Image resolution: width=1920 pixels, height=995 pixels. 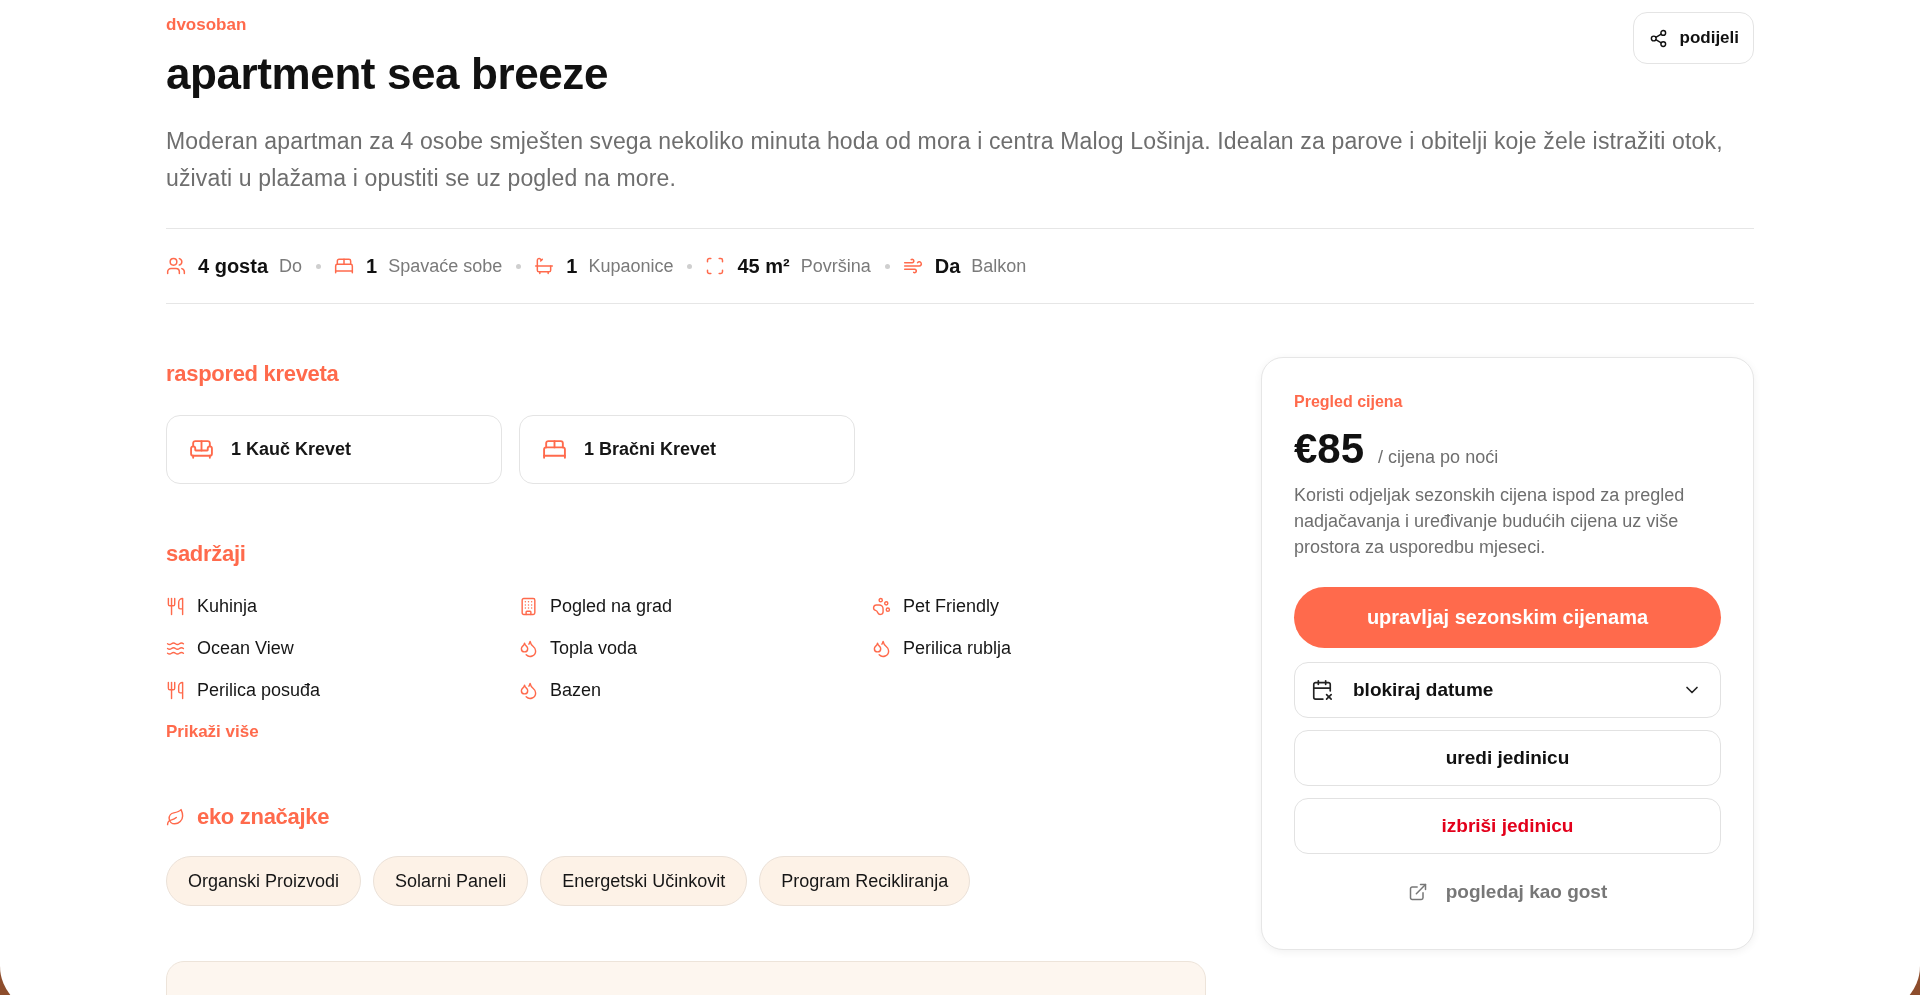 I want to click on bed-label: 1 Kauč Krevet, so click(x=291, y=449).